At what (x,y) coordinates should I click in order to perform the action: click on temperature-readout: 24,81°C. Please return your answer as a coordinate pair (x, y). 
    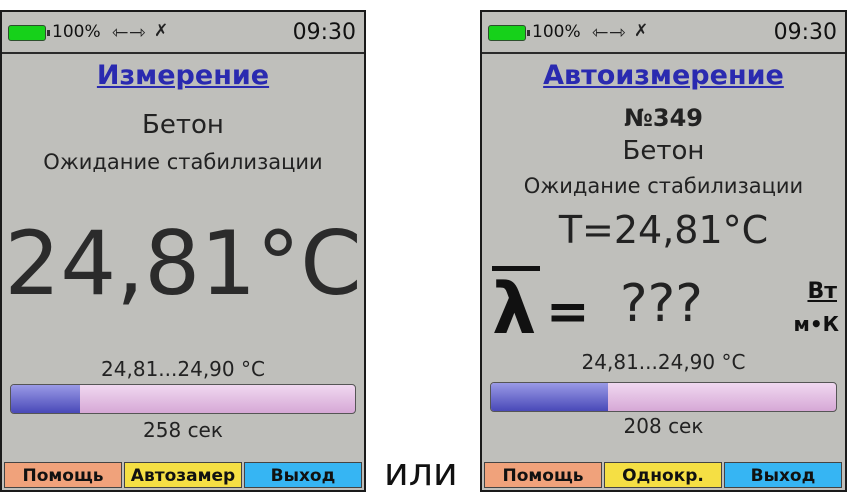
    Looking at the image, I should click on (183, 263).